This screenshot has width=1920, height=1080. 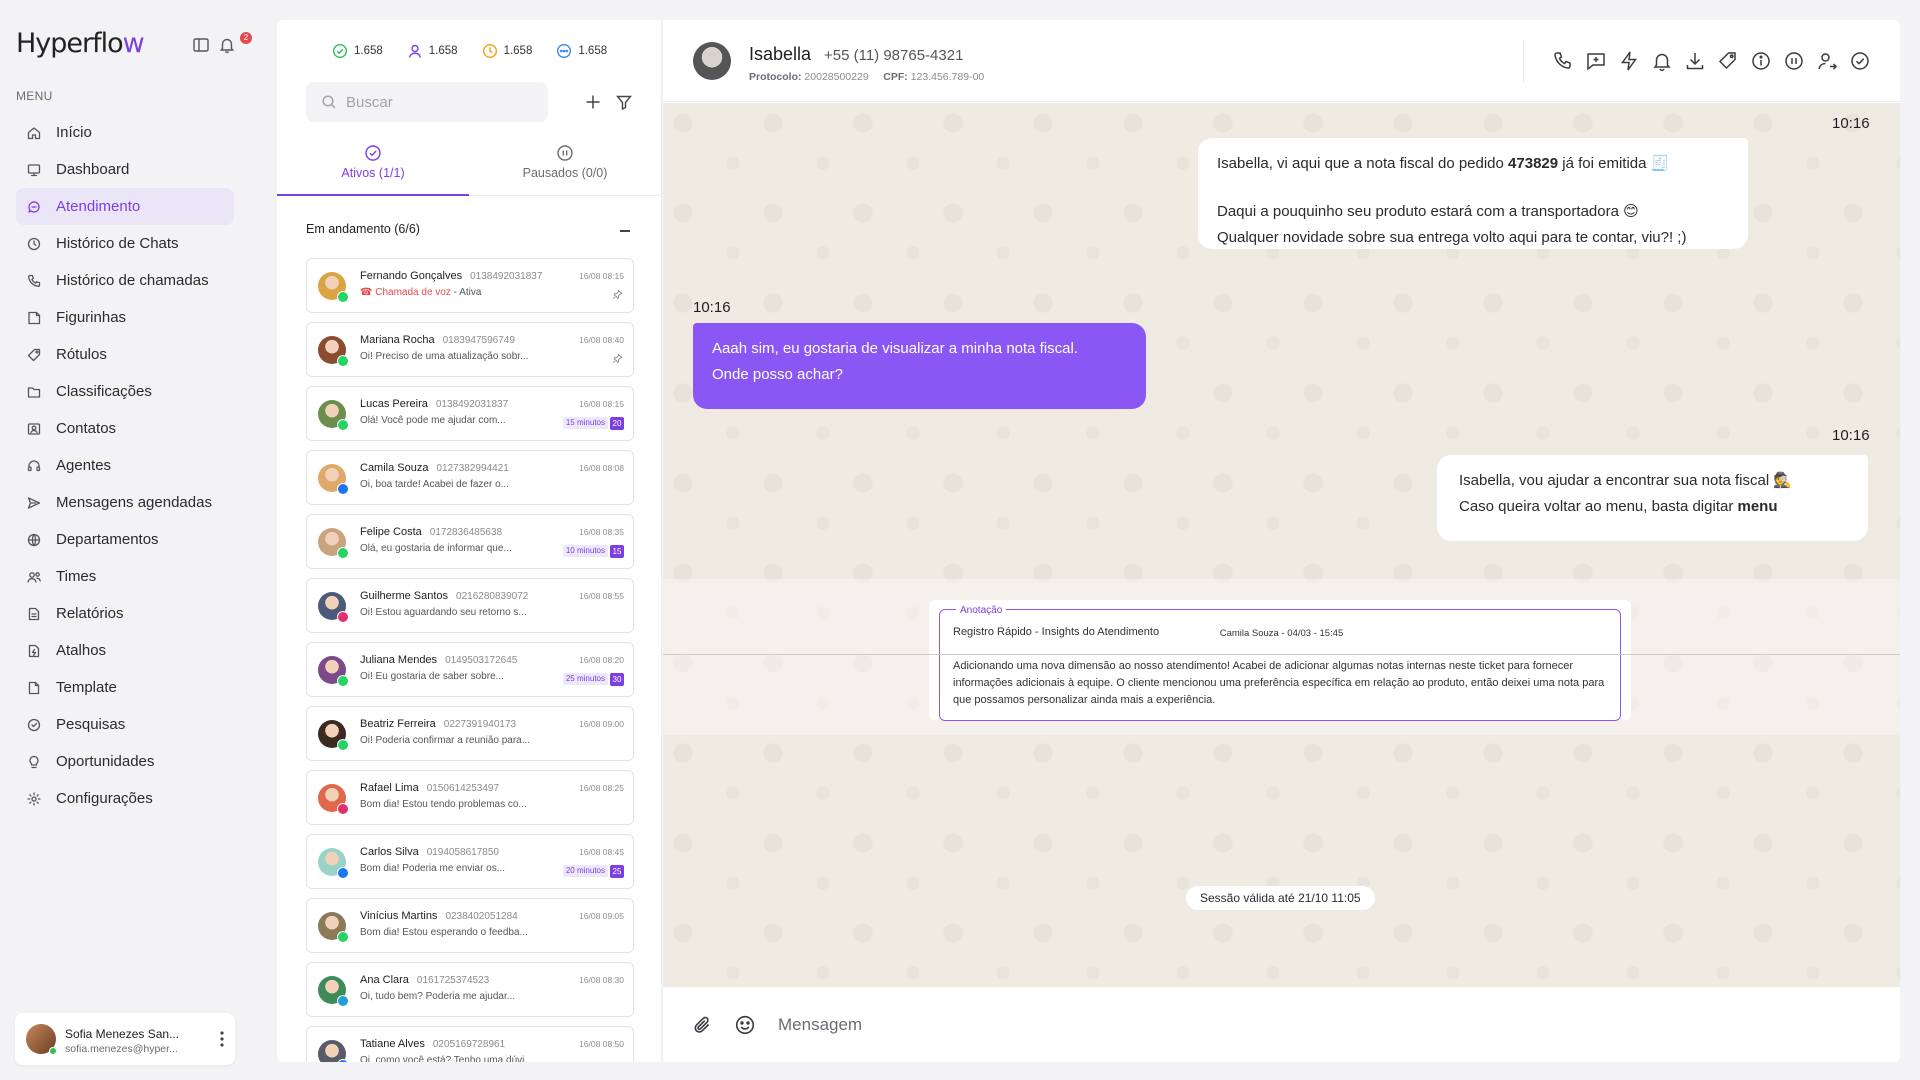 What do you see at coordinates (429, 788) in the screenshot?
I see `conversation-name-row: Rafael Lima 0150614253497` at bounding box center [429, 788].